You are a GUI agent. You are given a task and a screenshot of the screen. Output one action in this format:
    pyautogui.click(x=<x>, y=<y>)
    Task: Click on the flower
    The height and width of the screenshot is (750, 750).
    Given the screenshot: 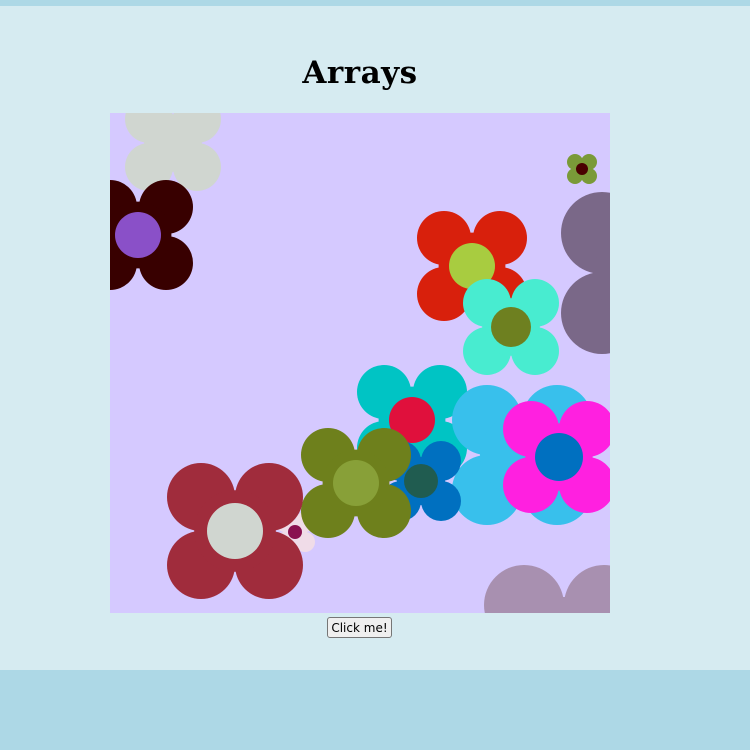 What is the action you would take?
    pyautogui.click(x=582, y=169)
    